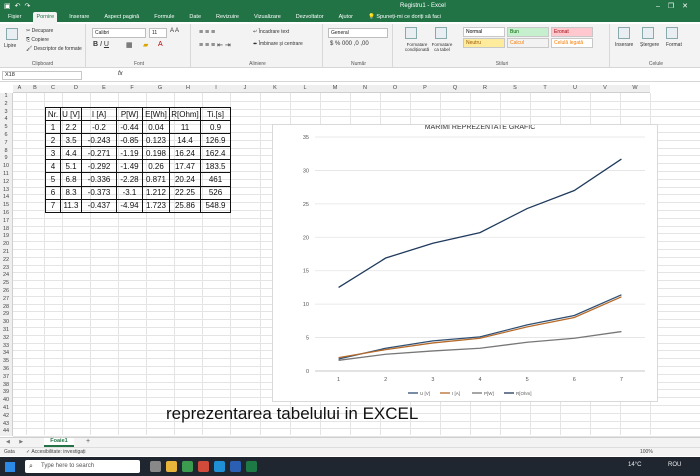 Image resolution: width=700 pixels, height=476 pixels. I want to click on column-header-n: N, so click(365, 89).